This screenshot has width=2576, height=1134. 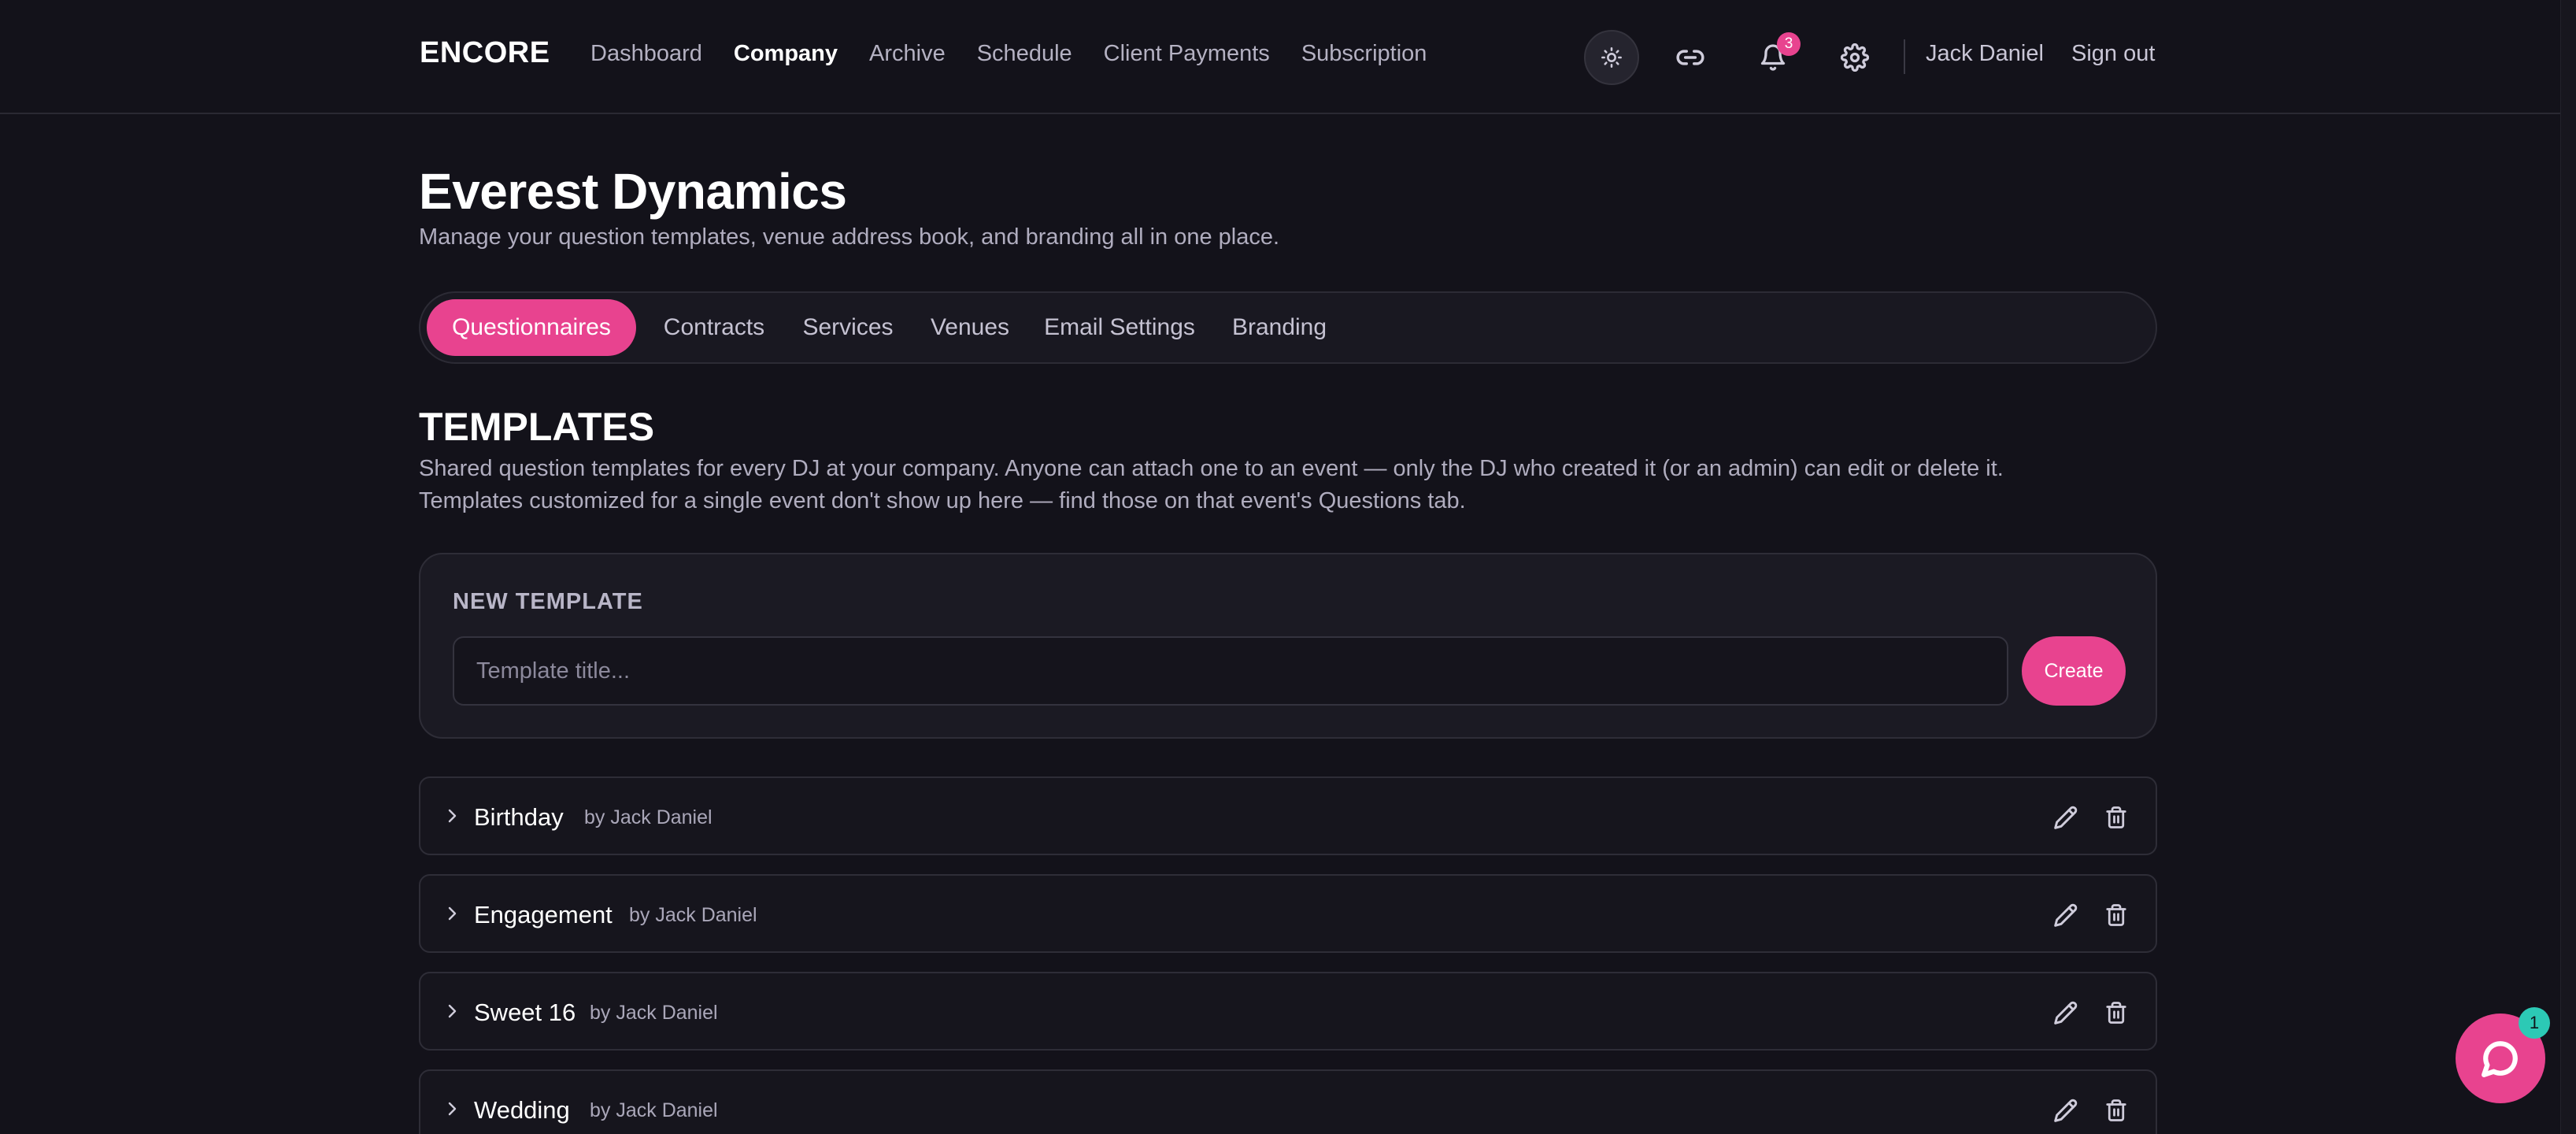 I want to click on nav-company: Company, so click(x=786, y=54).